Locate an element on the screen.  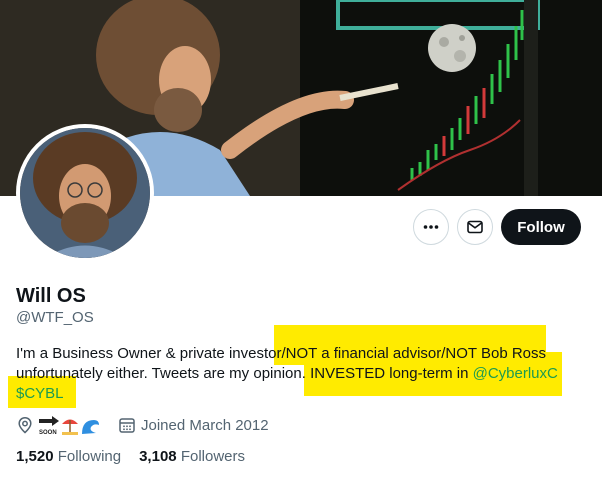
more-dots-icon is located at coordinates (431, 227).